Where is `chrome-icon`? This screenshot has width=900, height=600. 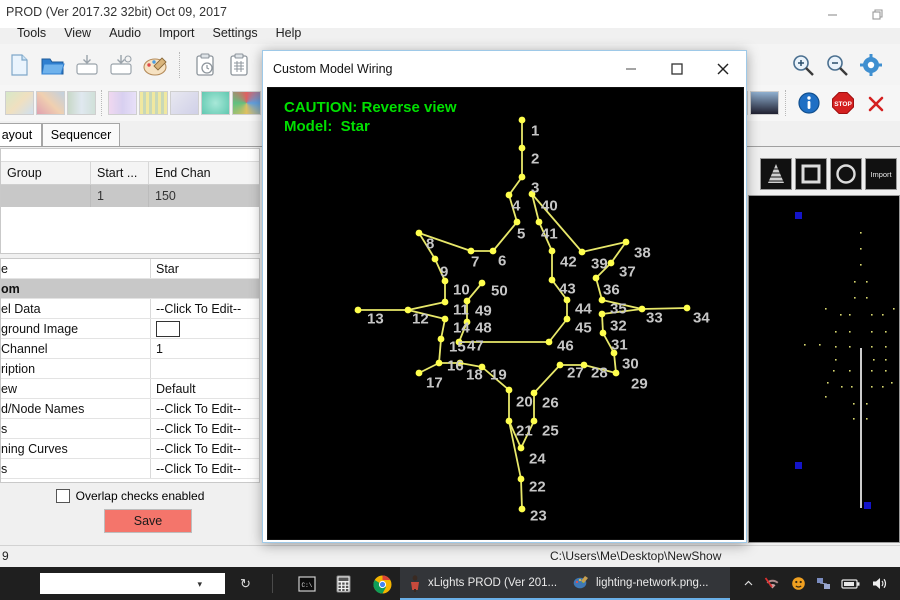 chrome-icon is located at coordinates (382, 584).